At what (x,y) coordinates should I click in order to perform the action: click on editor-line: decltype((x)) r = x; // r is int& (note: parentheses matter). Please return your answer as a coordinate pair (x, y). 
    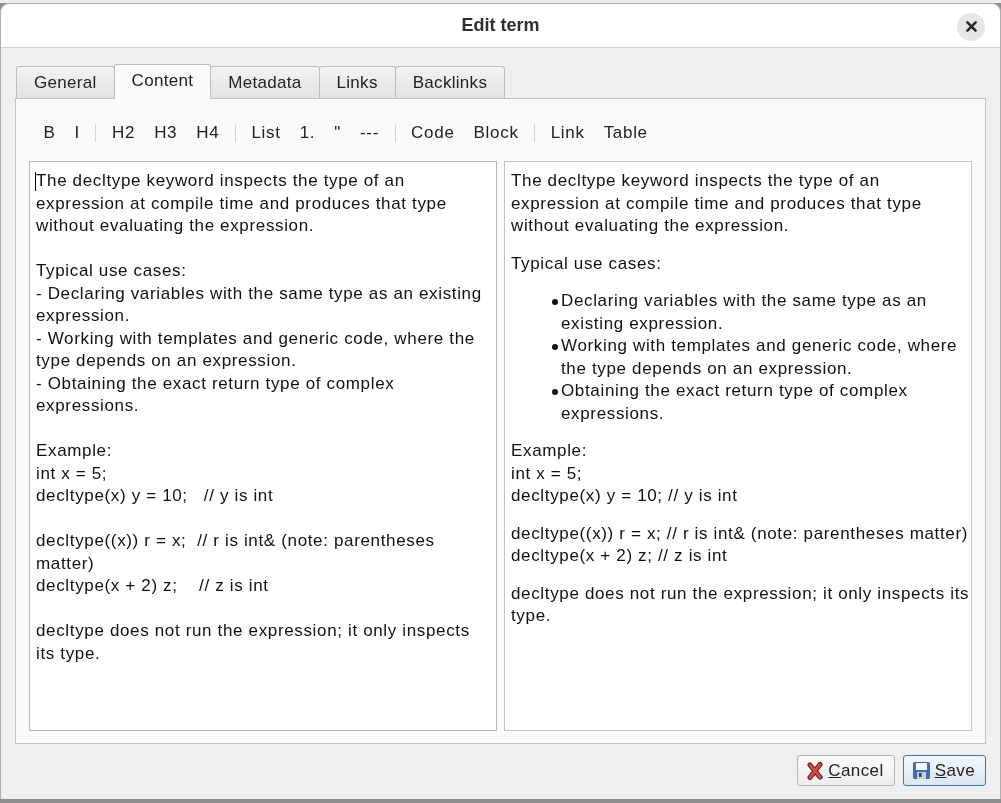
    Looking at the image, I should click on (236, 552).